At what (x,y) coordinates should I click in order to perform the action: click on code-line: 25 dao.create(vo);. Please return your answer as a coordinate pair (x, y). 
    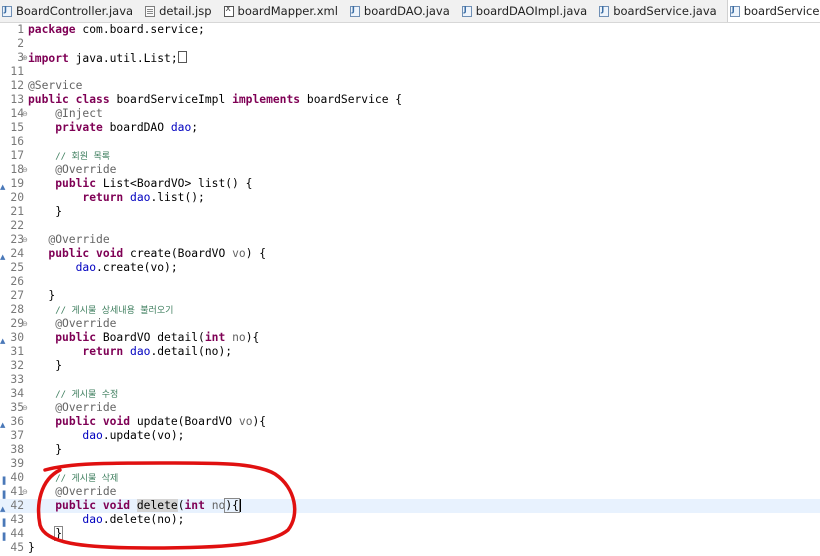
    Looking at the image, I should click on (410, 268).